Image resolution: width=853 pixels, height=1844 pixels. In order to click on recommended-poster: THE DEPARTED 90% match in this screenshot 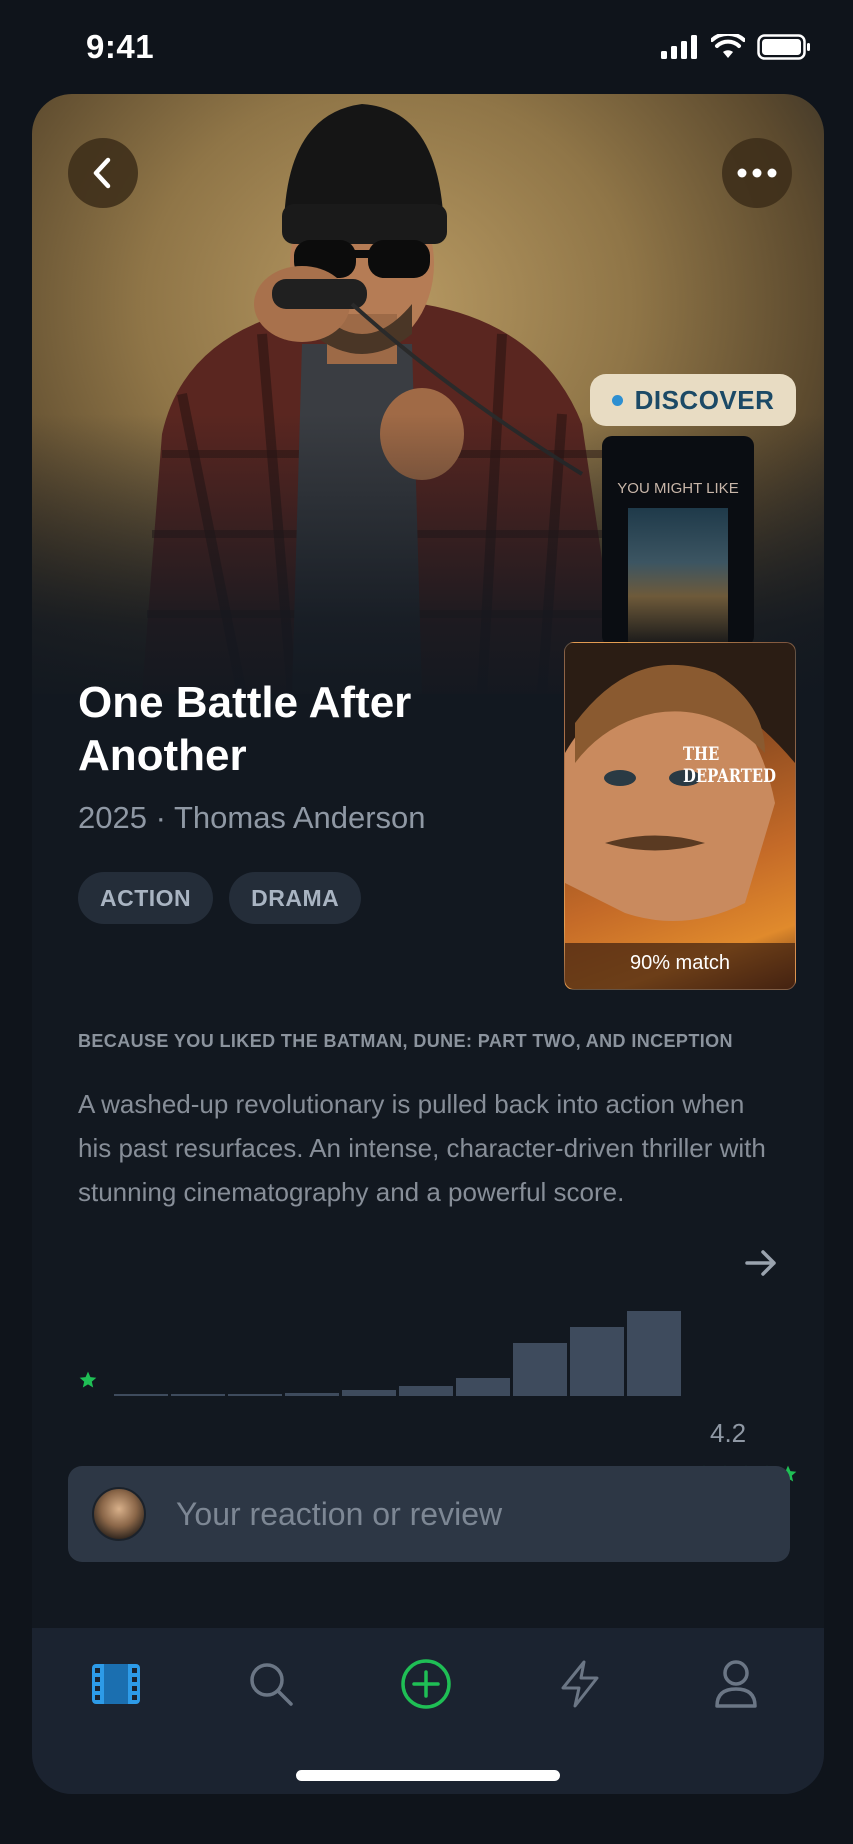, I will do `click(680, 816)`.